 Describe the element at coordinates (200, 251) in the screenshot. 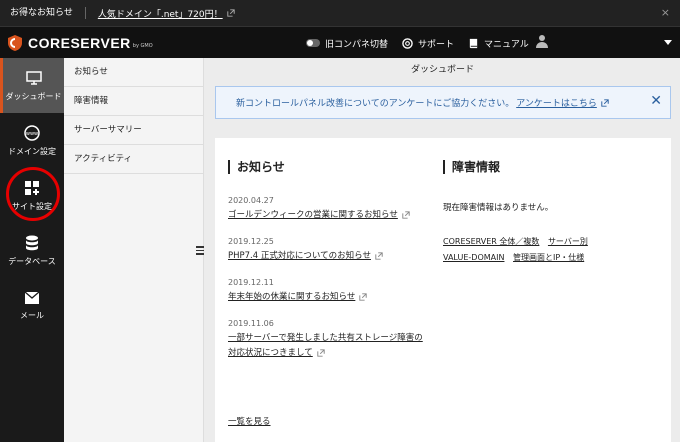

I see `menu-toggle-icon` at that location.